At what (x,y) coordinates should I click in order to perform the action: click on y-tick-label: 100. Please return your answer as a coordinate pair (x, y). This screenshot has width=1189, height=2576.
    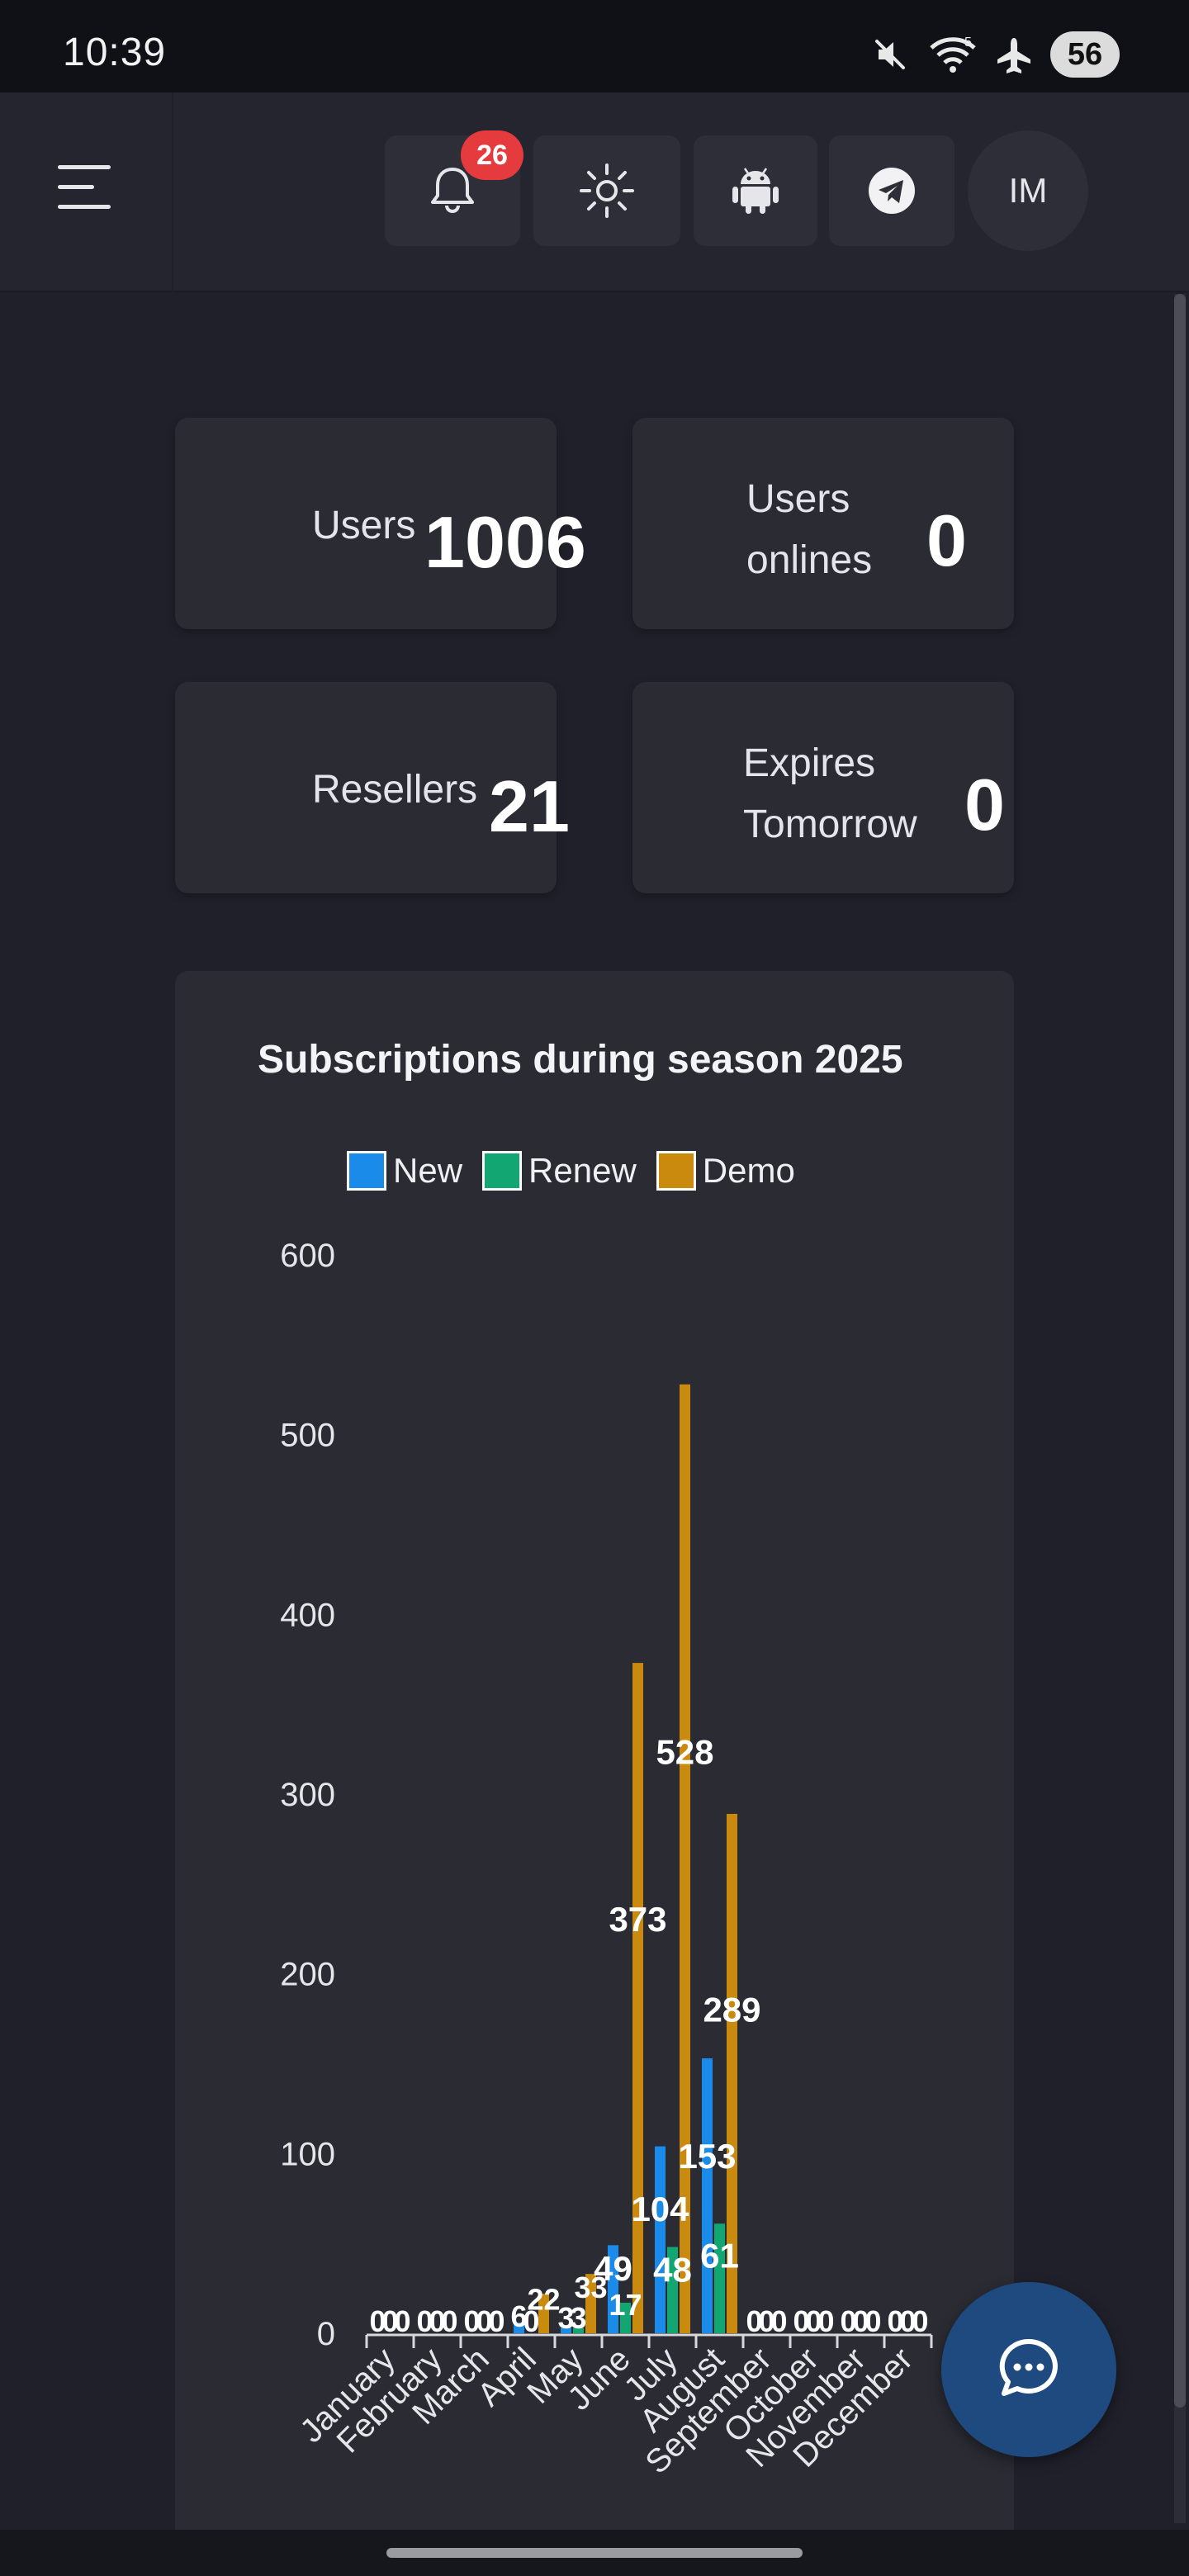
    Looking at the image, I should click on (307, 2154).